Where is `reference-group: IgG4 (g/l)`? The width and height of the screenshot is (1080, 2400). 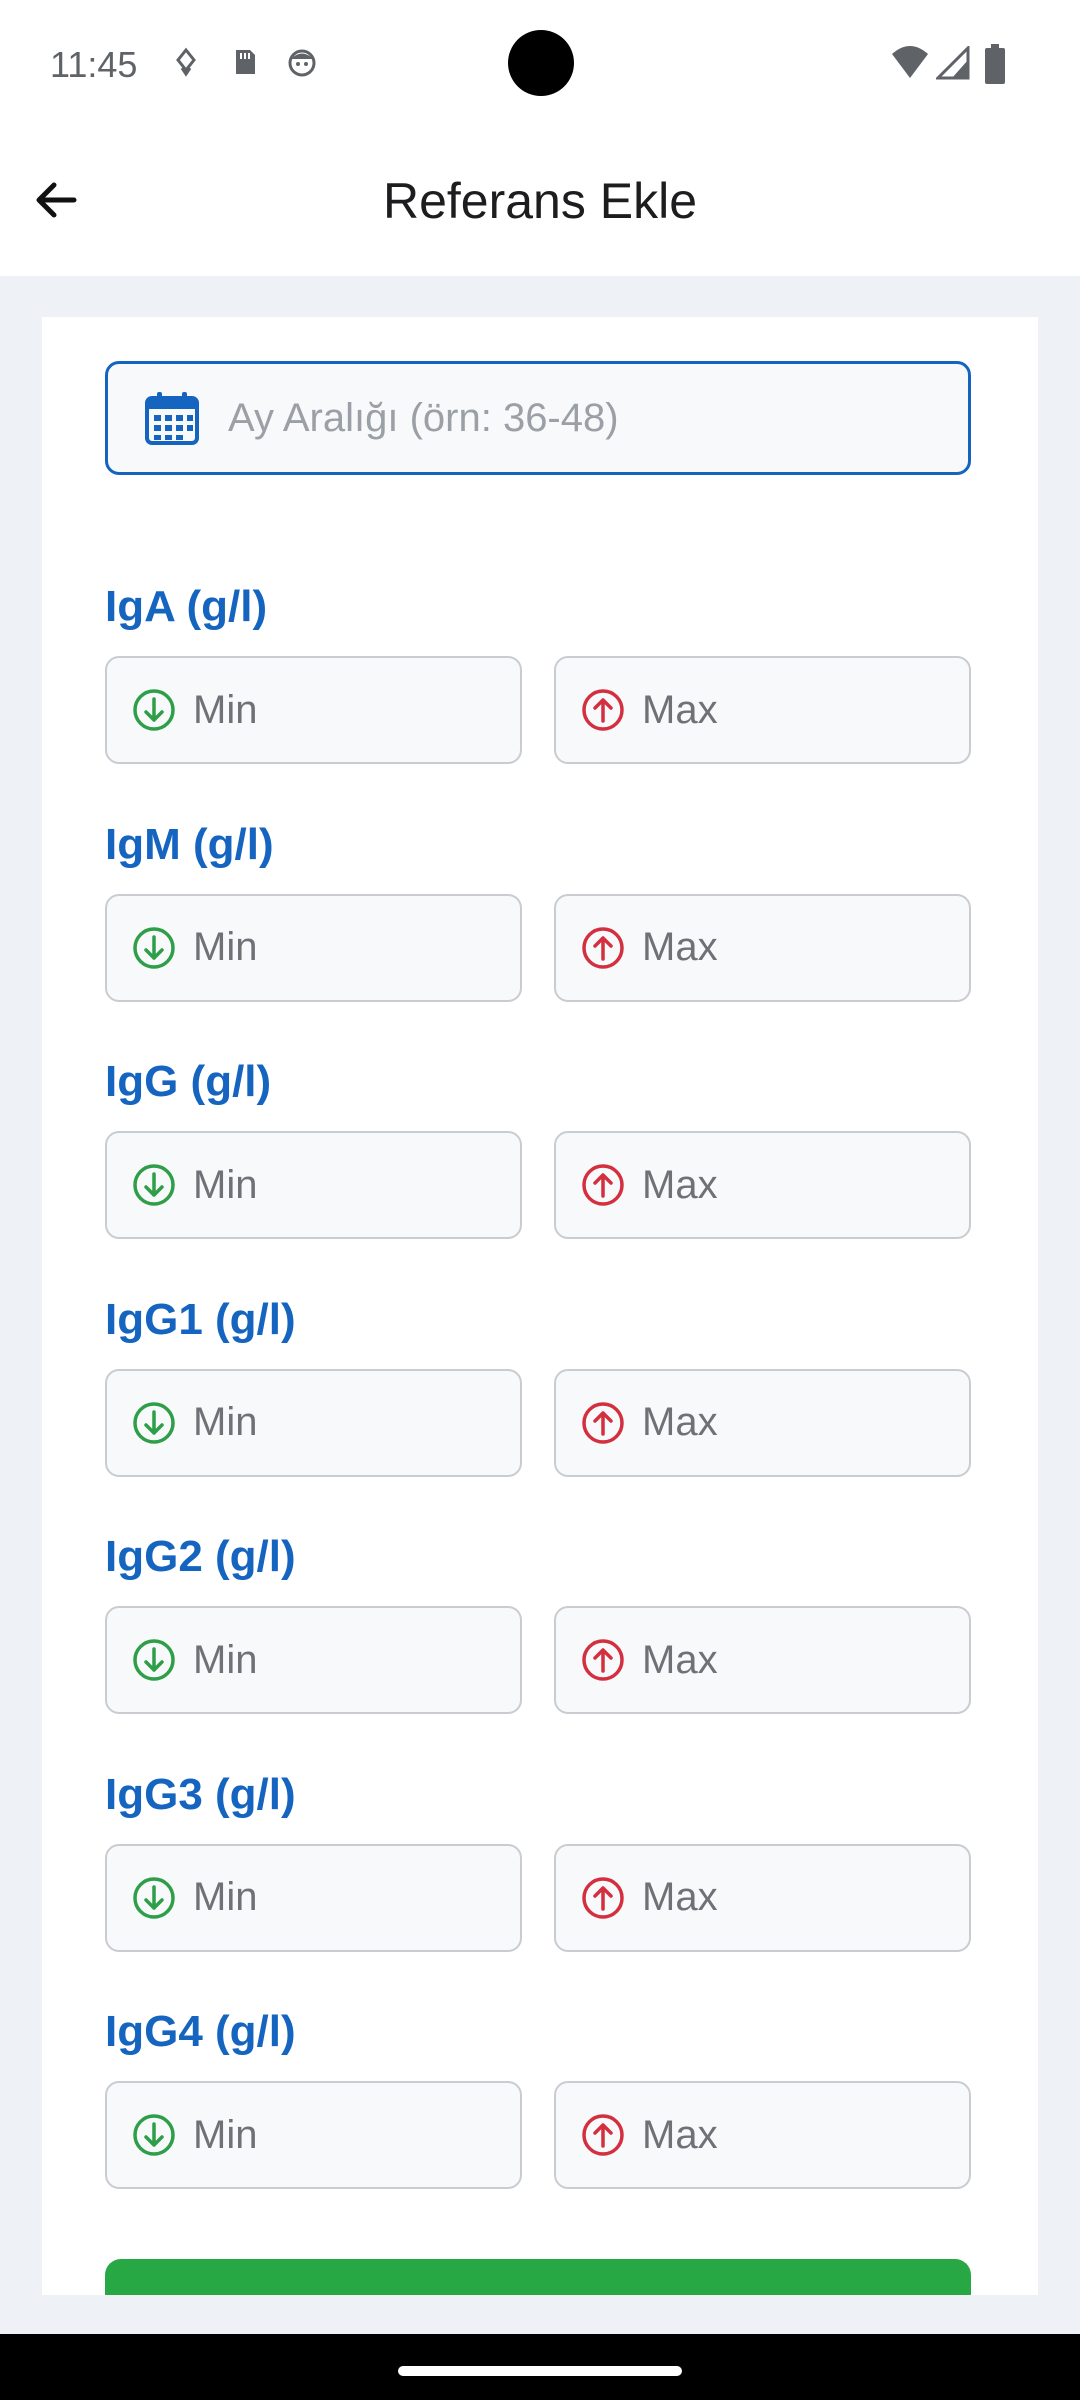
reference-group: IgG4 (g/l) is located at coordinates (538, 2102).